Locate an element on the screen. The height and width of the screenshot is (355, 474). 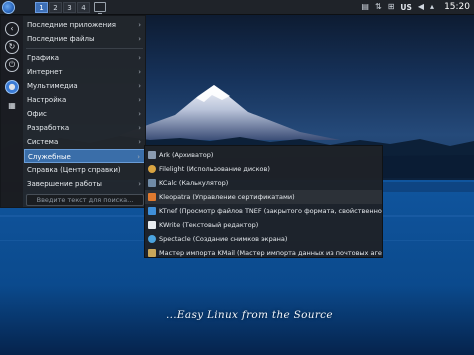
updates-icon: ⇅ is located at coordinates (378, 7).